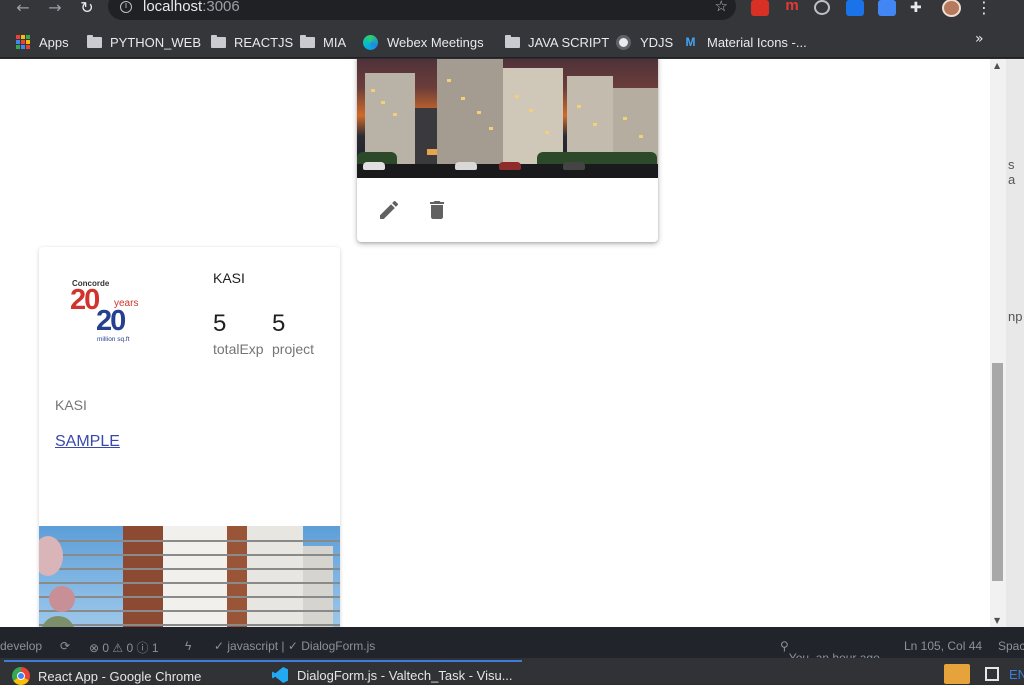  Describe the element at coordinates (191, 7) in the screenshot. I see `url-text: localhost:3006` at that location.